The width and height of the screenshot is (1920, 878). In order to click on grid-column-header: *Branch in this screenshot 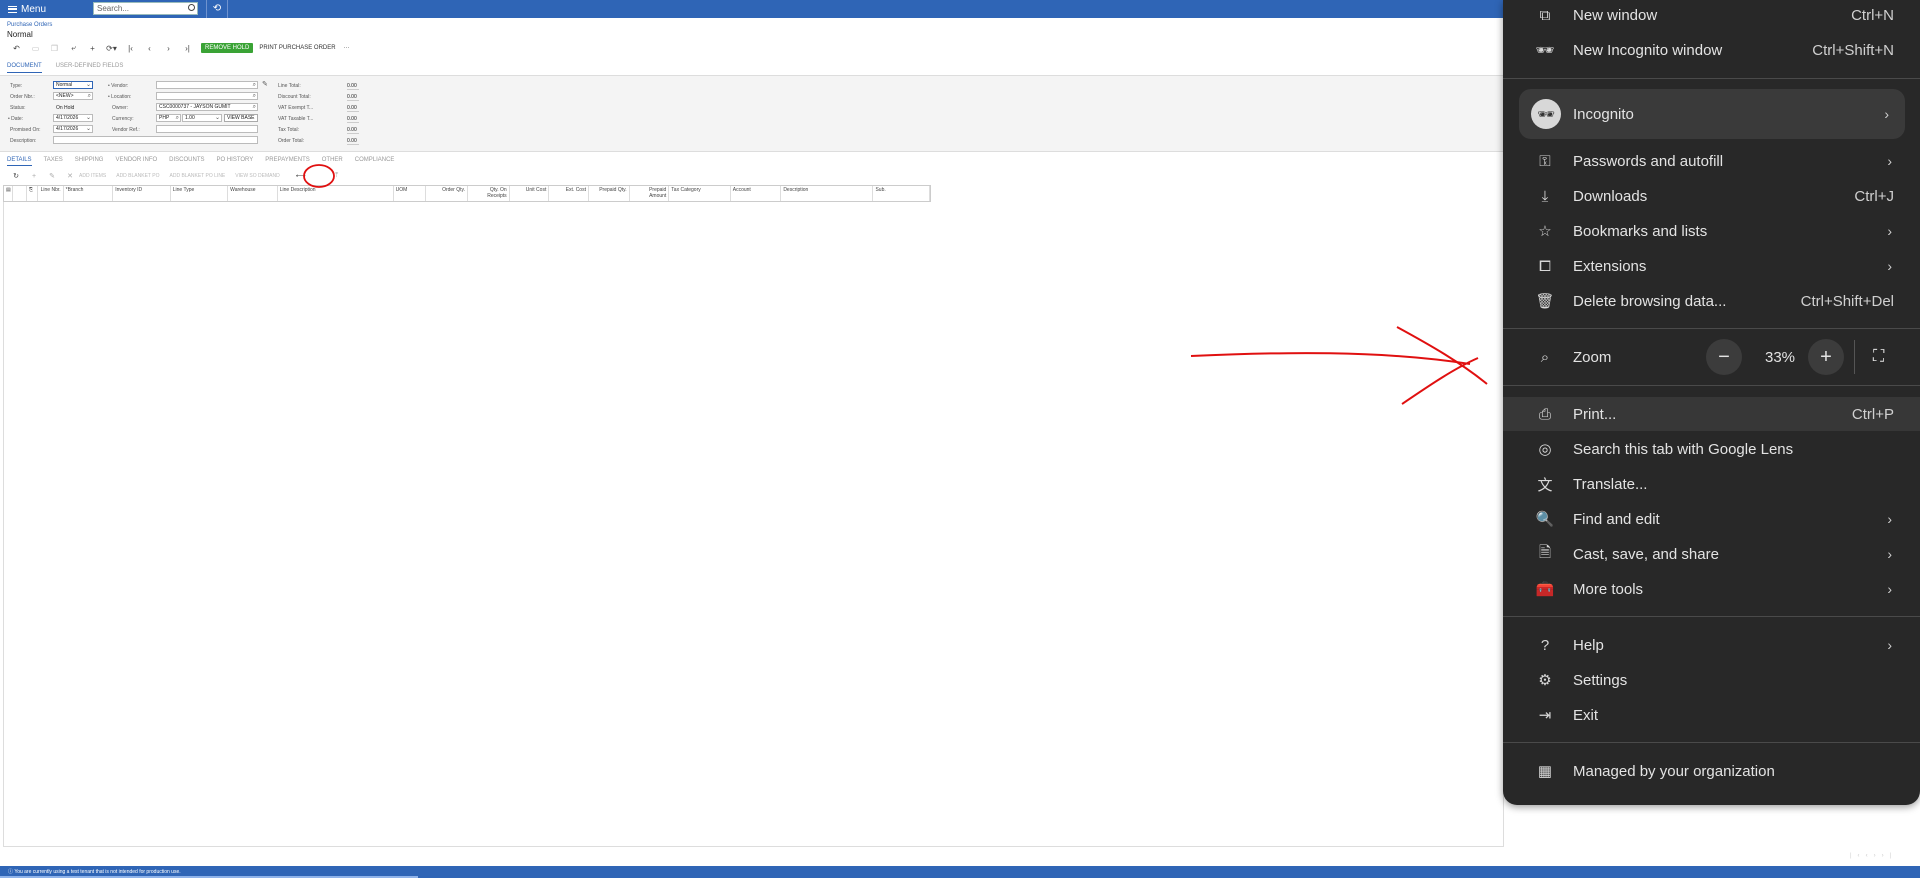, I will do `click(89, 193)`.